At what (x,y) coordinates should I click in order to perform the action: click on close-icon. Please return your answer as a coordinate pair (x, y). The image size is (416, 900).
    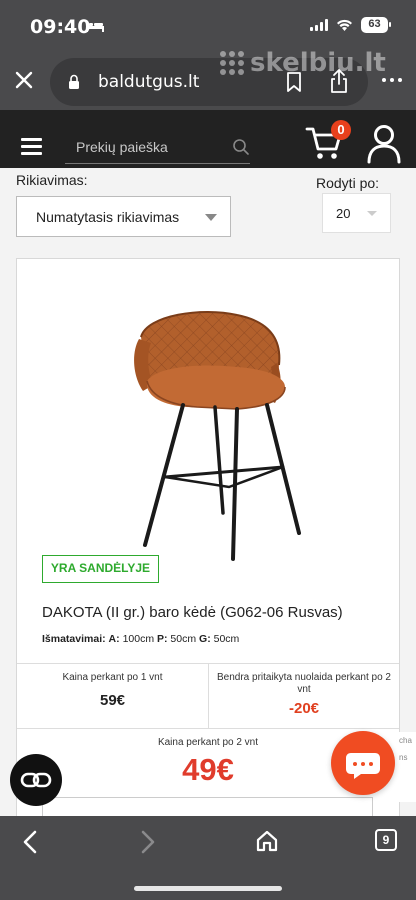
    Looking at the image, I should click on (24, 80).